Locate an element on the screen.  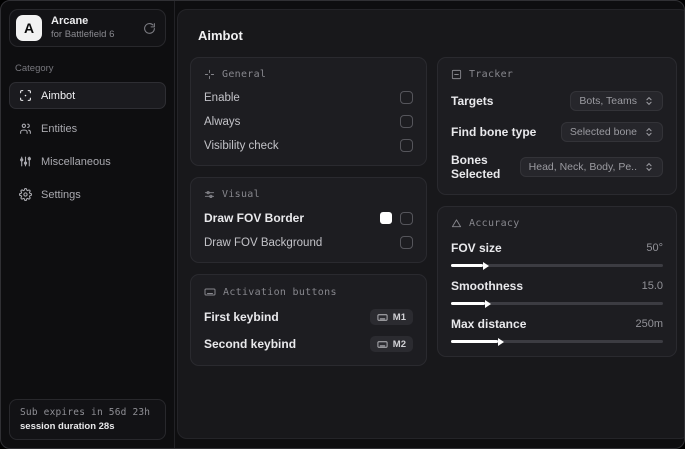
sidebar-item-label: Settings is located at coordinates (61, 194).